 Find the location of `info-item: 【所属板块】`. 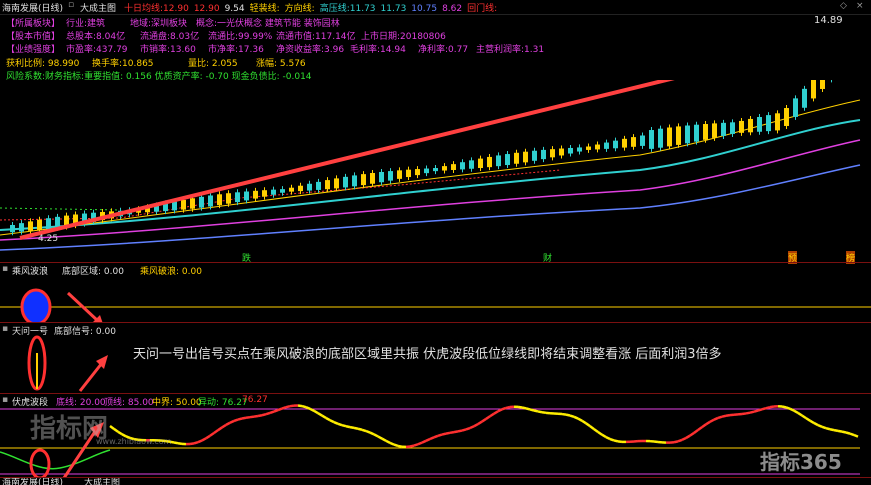

info-item: 【所属板块】 is located at coordinates (33, 22).